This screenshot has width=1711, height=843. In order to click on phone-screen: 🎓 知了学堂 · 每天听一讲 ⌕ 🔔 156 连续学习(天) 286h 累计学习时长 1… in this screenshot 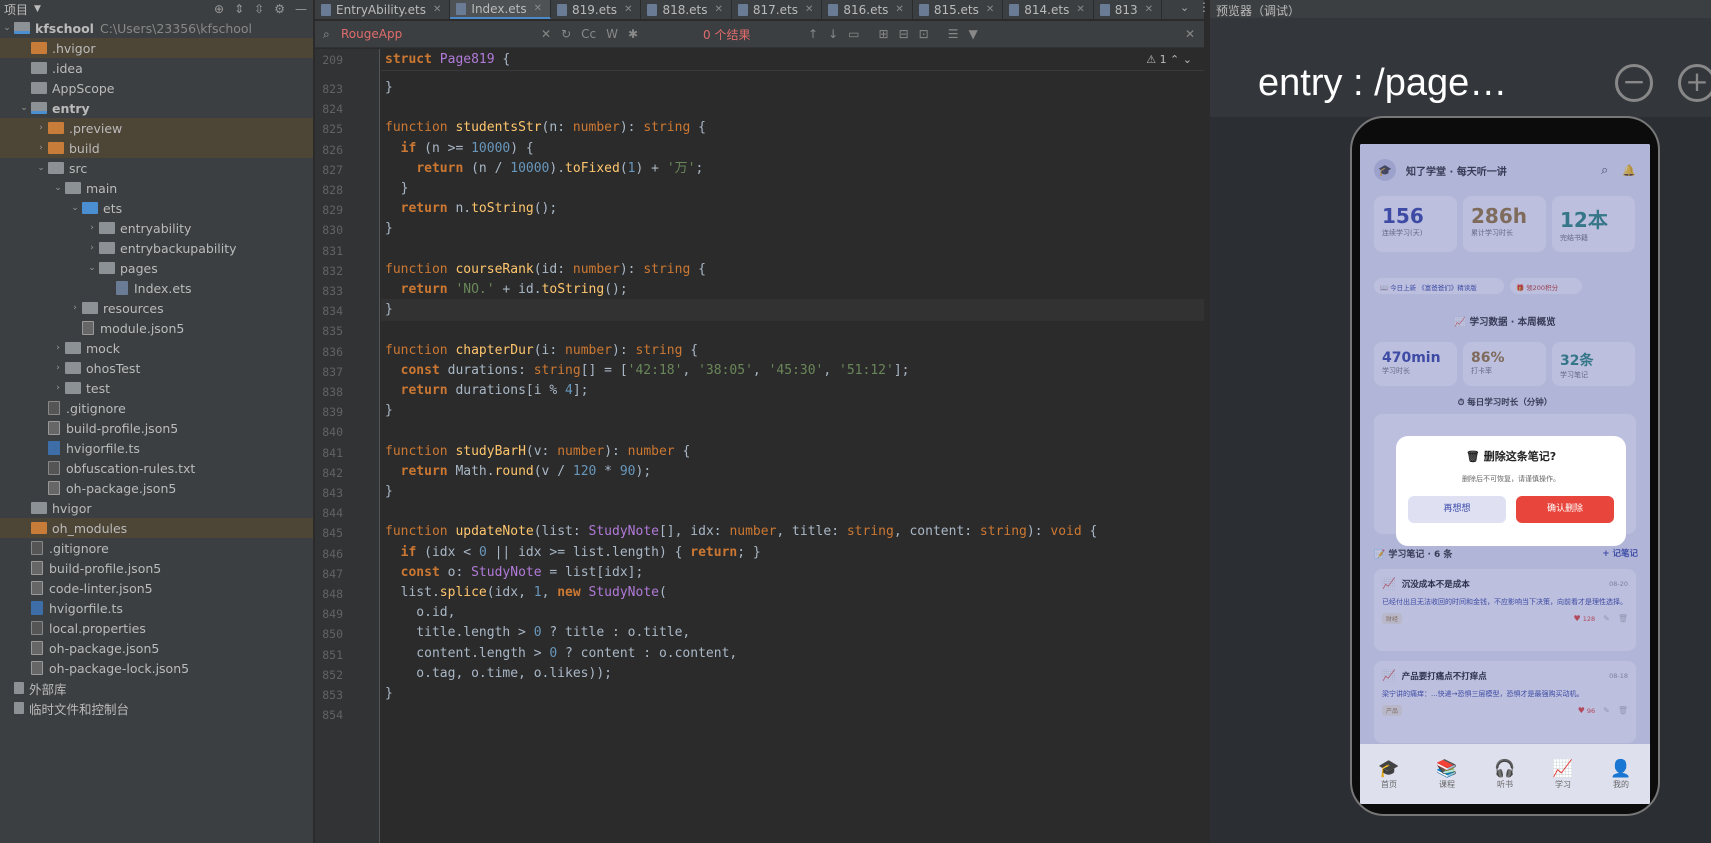, I will do `click(1505, 474)`.